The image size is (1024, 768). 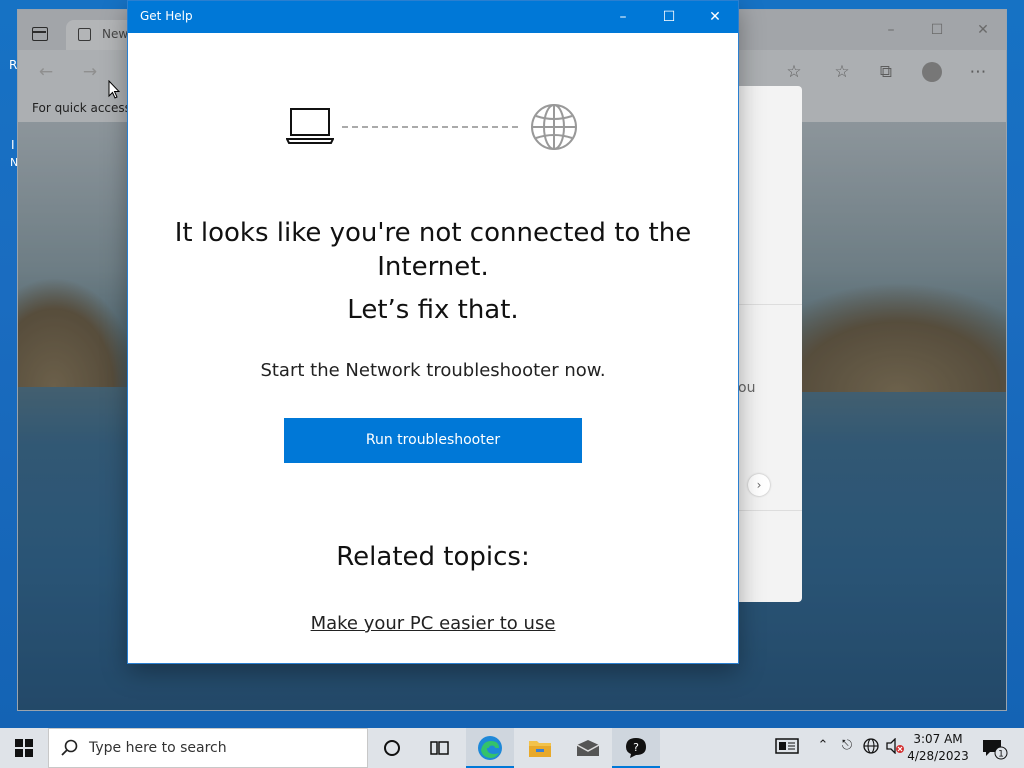 I want to click on laptop-icon, so click(x=310, y=126).